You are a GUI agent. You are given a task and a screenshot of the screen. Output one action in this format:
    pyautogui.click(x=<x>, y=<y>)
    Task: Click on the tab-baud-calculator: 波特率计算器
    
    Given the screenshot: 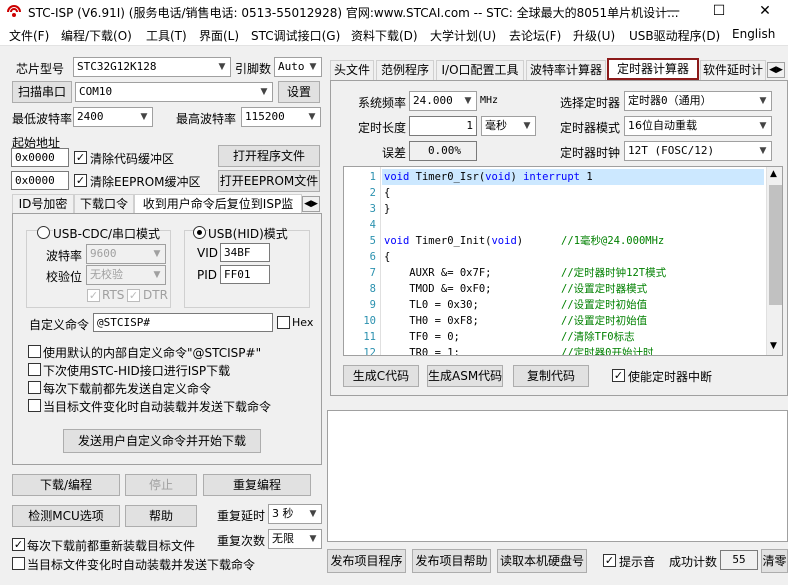 What is the action you would take?
    pyautogui.click(x=566, y=70)
    